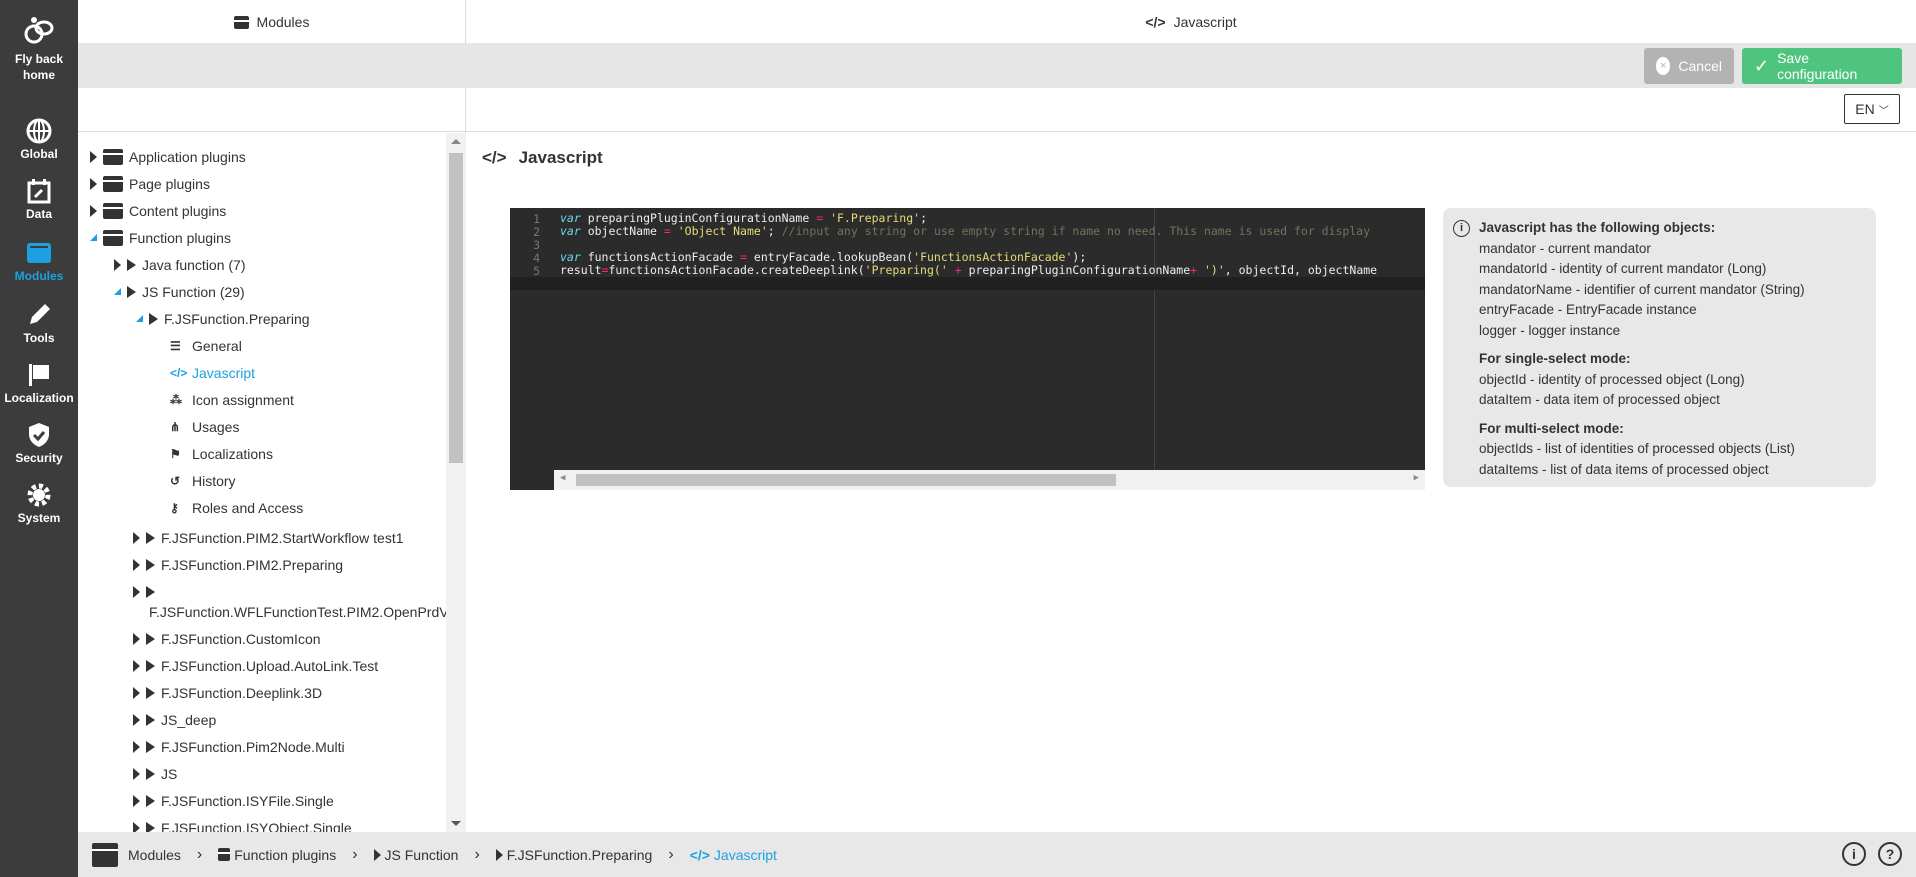 The image size is (1916, 877). Describe the element at coordinates (176, 399) in the screenshot. I see `icon-assignment-icon: ⁂` at that location.